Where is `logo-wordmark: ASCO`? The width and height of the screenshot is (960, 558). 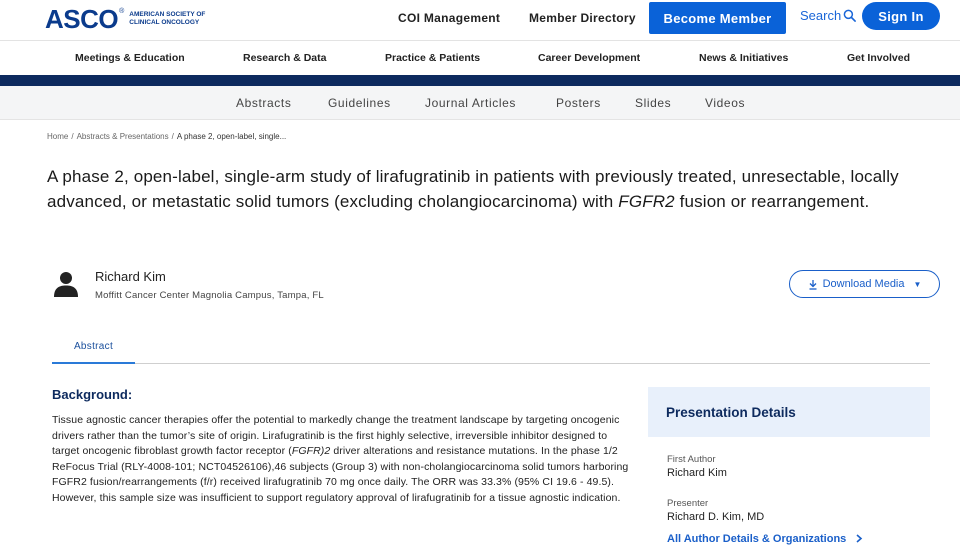 logo-wordmark: ASCO is located at coordinates (82, 19).